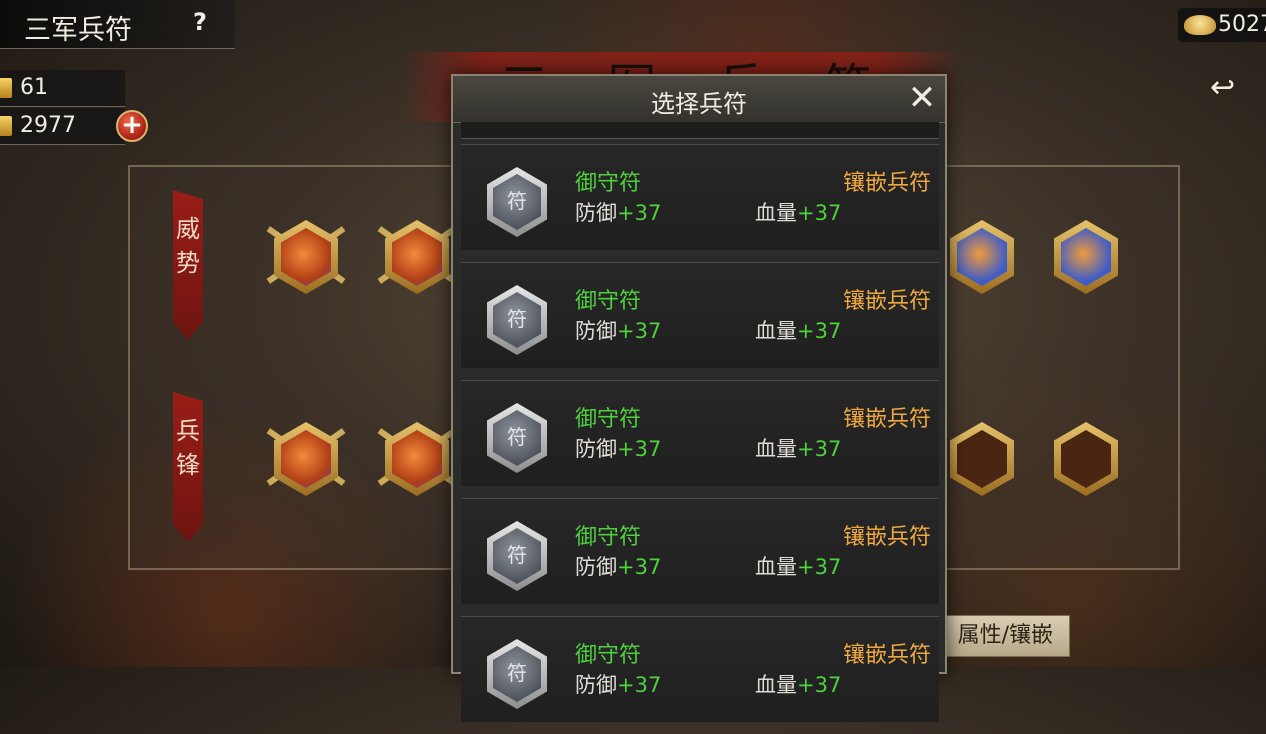 The width and height of the screenshot is (1266, 734). Describe the element at coordinates (6, 126) in the screenshot. I see `token-icon` at that location.